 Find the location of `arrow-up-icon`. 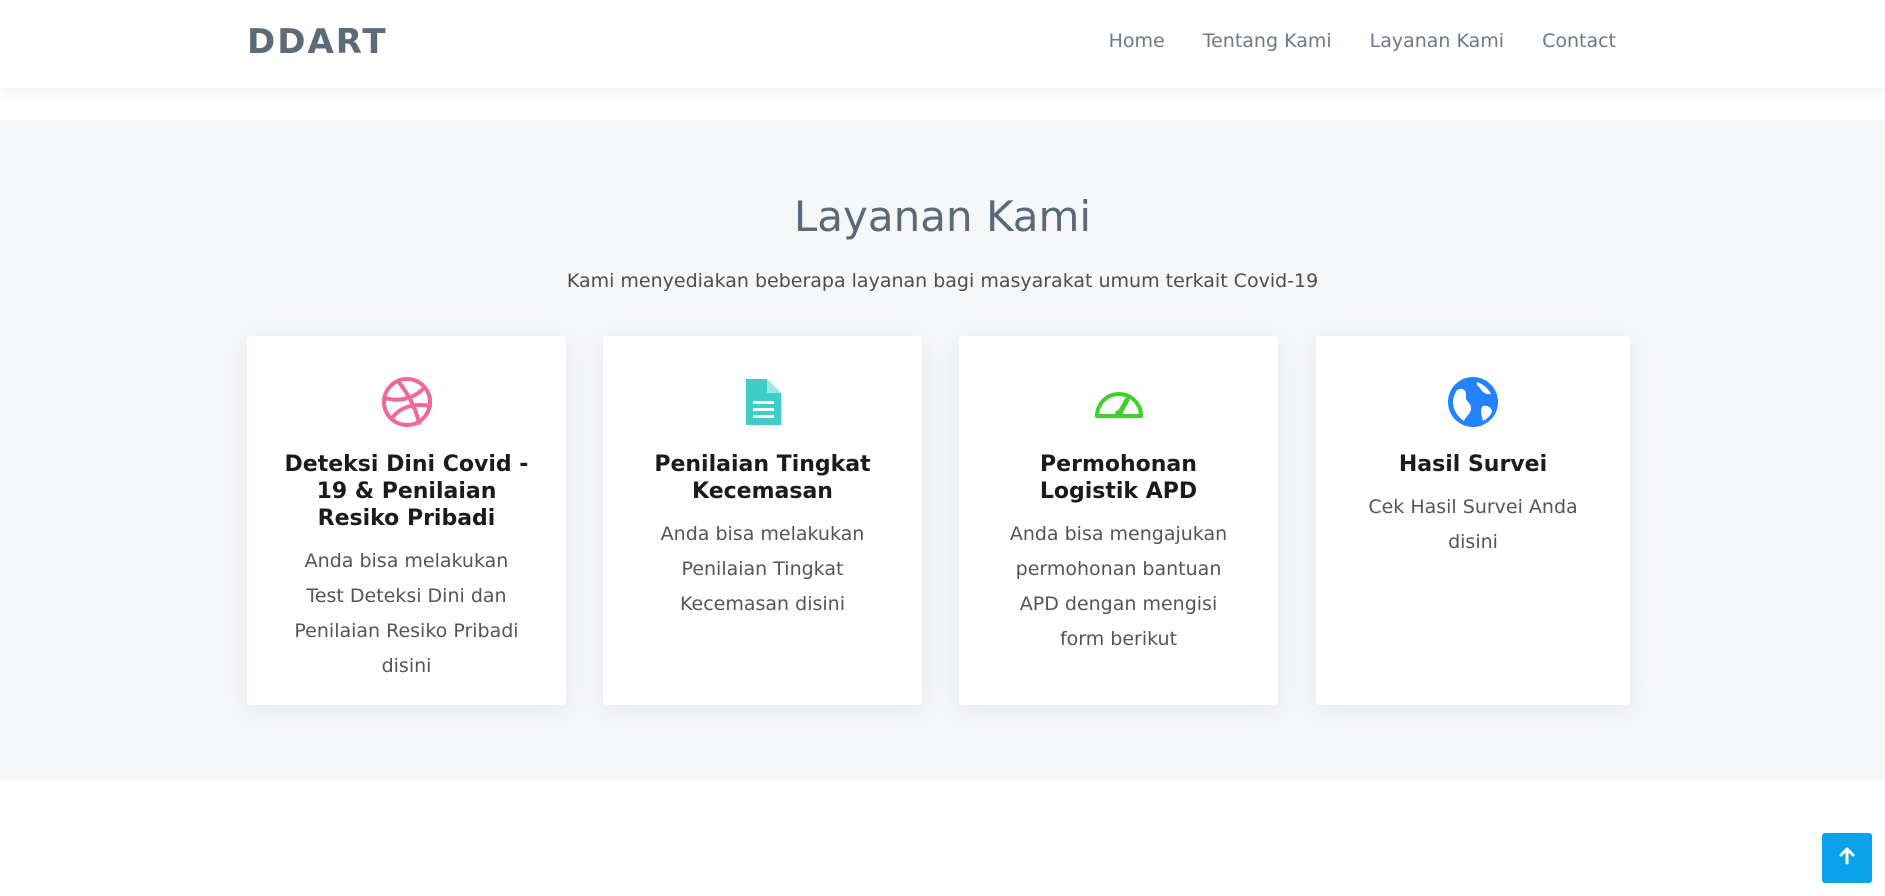

arrow-up-icon is located at coordinates (1847, 858).